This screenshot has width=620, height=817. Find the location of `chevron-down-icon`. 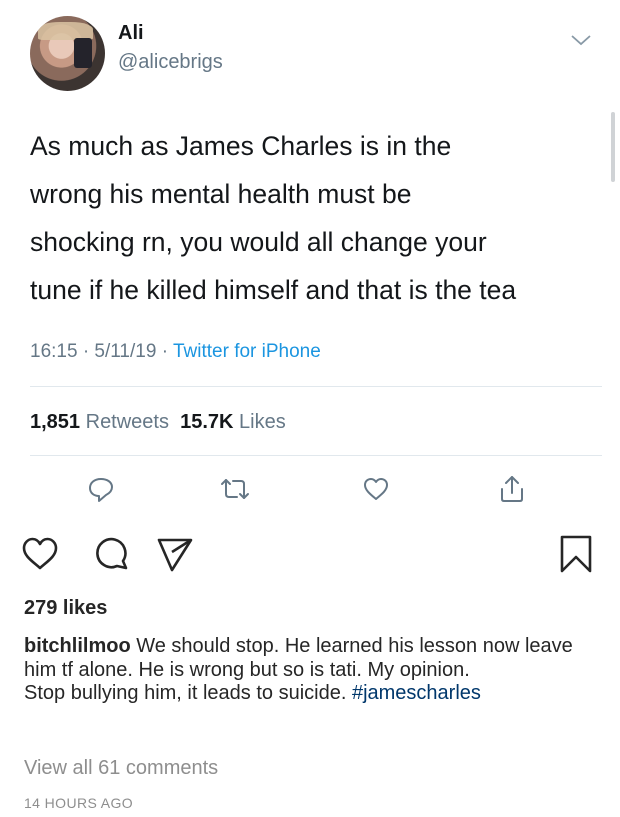

chevron-down-icon is located at coordinates (581, 40).